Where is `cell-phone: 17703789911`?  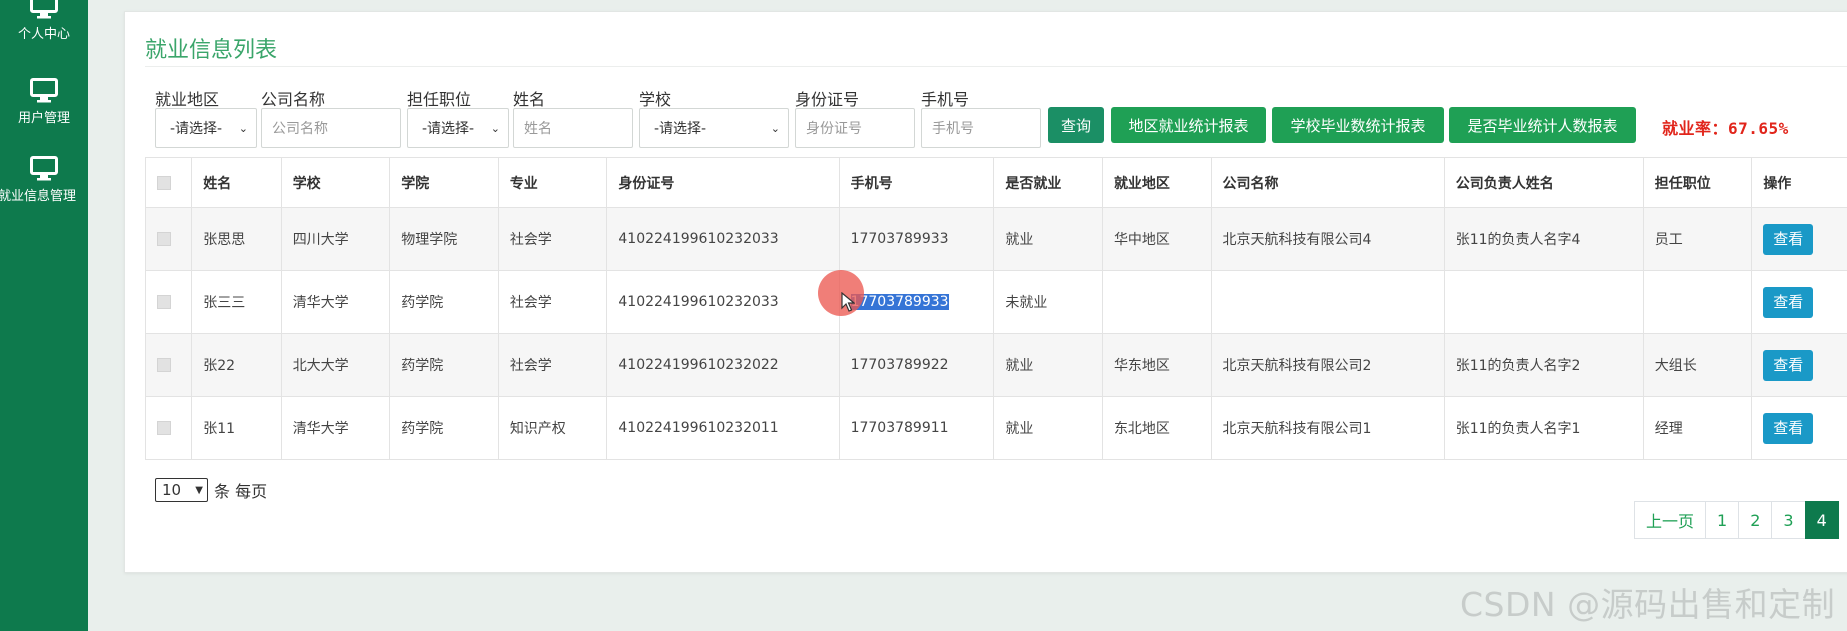 cell-phone: 17703789911 is located at coordinates (916, 428).